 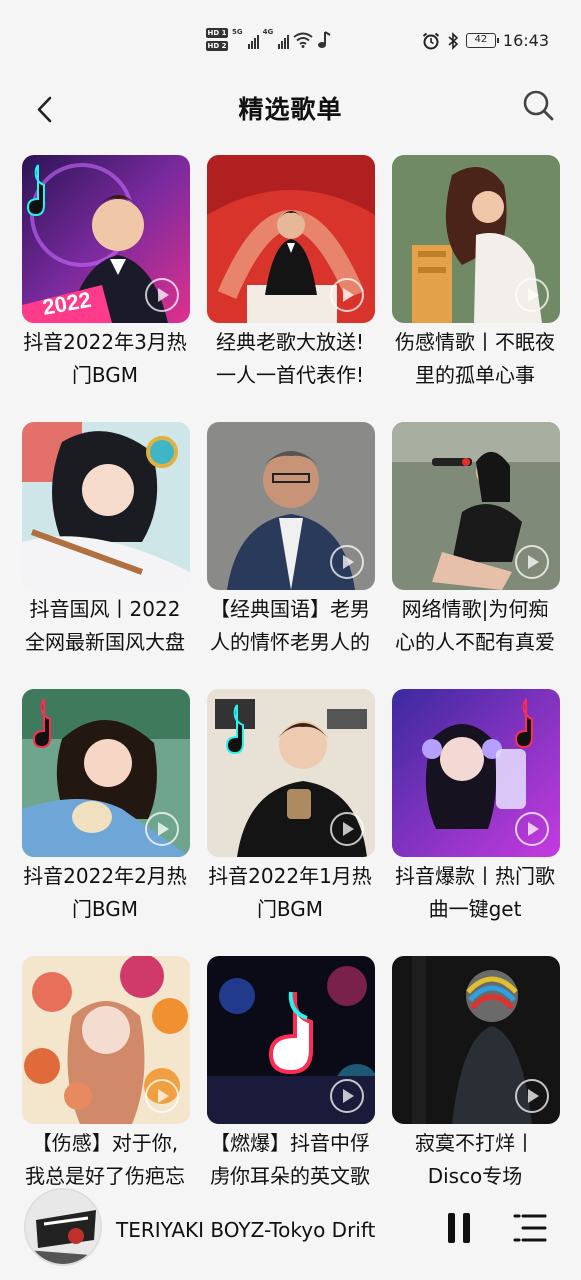 I want to click on playlist-card: 【伤感】对于你, 我总是好了伤疤忘, so click(x=105, y=1064).